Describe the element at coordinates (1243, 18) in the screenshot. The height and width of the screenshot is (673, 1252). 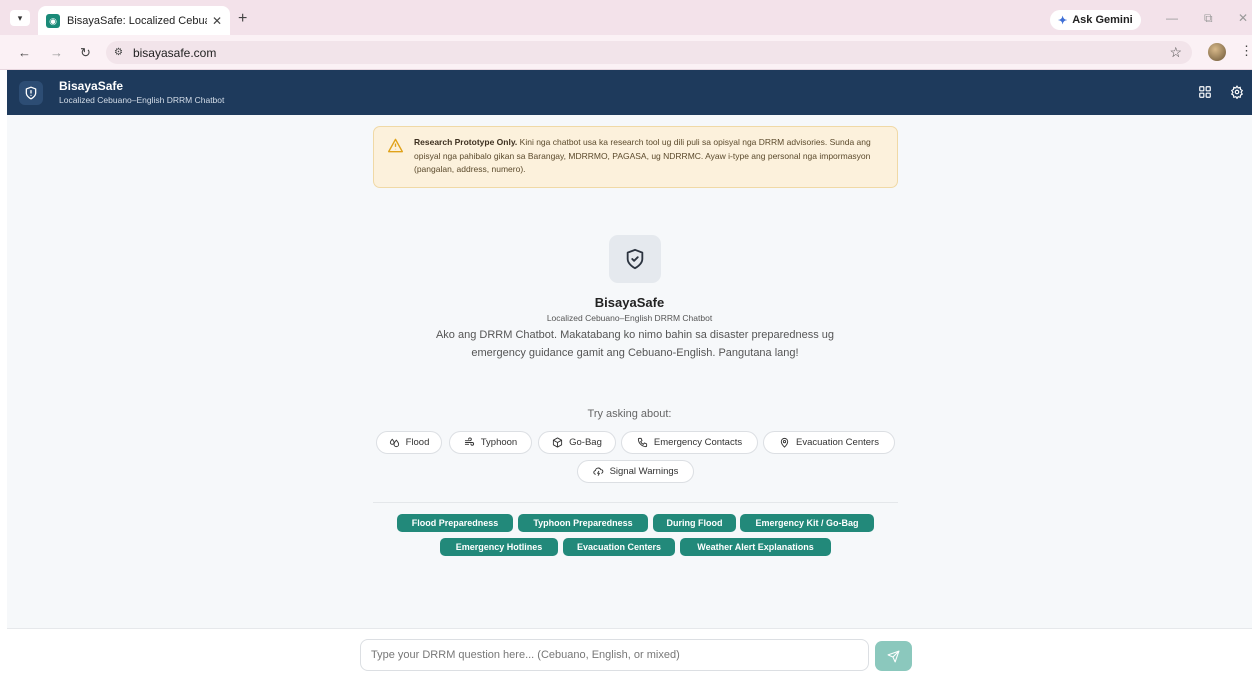
I see `close-window-icon: ✕` at that location.